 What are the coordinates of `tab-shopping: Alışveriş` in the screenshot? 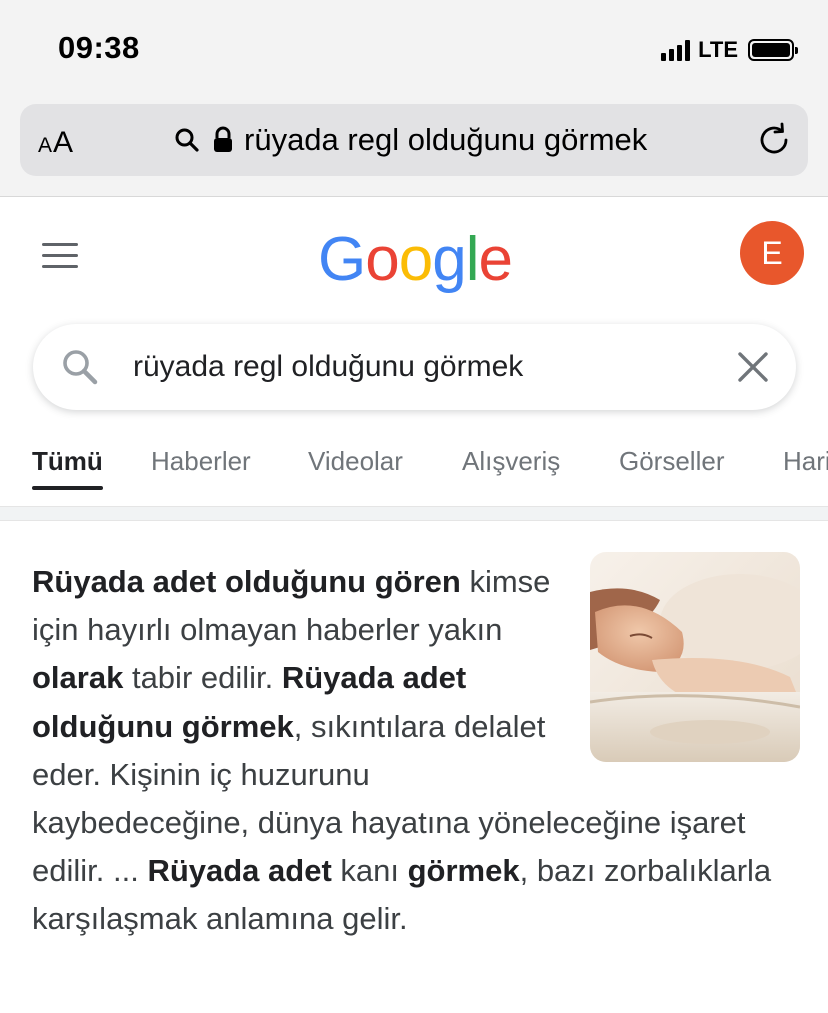 It's located at (511, 461).